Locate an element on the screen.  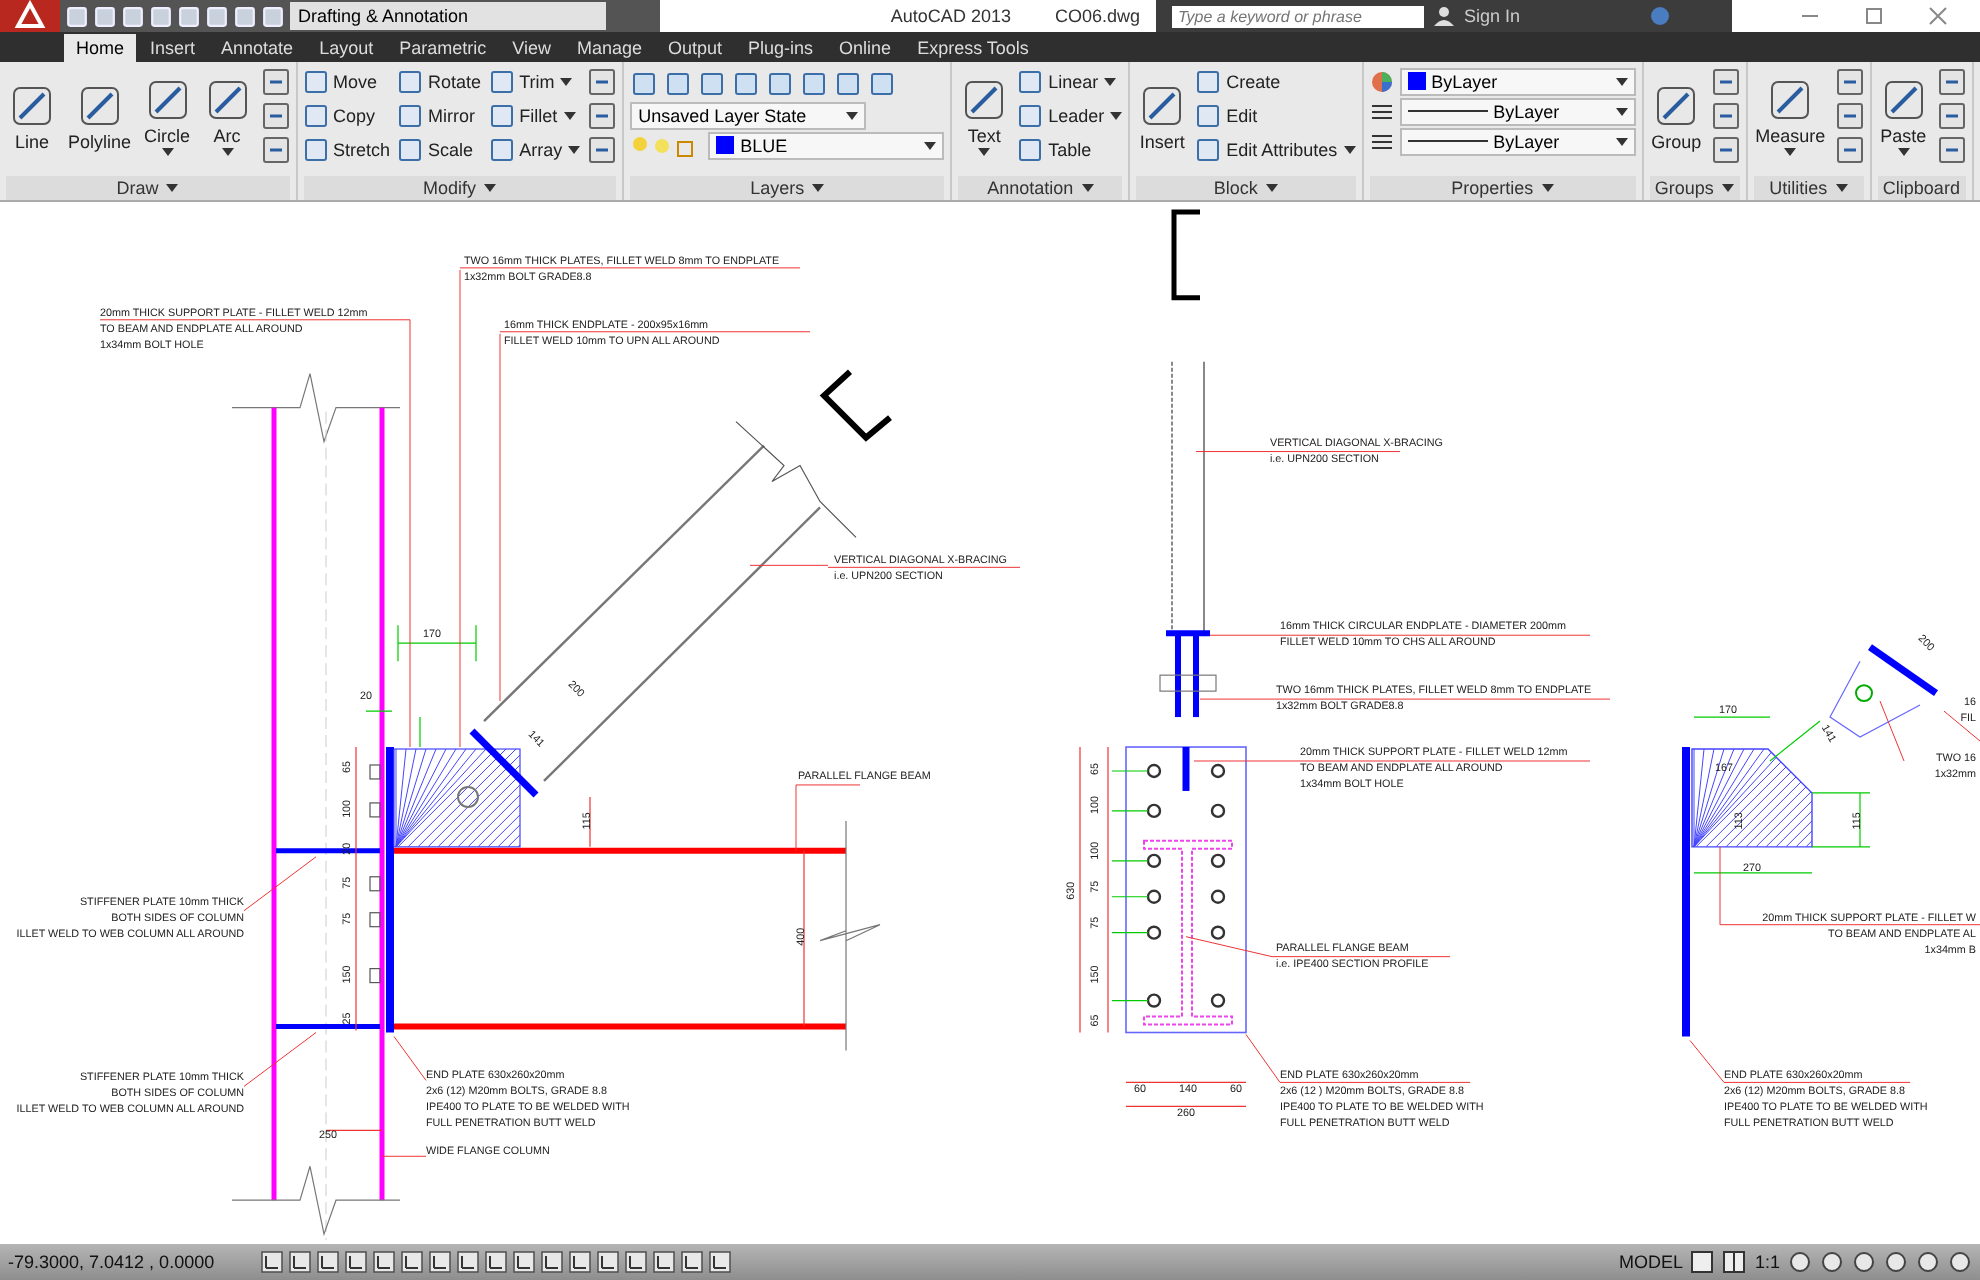
ribbon-tool-button: Polyline is located at coordinates (100, 116).